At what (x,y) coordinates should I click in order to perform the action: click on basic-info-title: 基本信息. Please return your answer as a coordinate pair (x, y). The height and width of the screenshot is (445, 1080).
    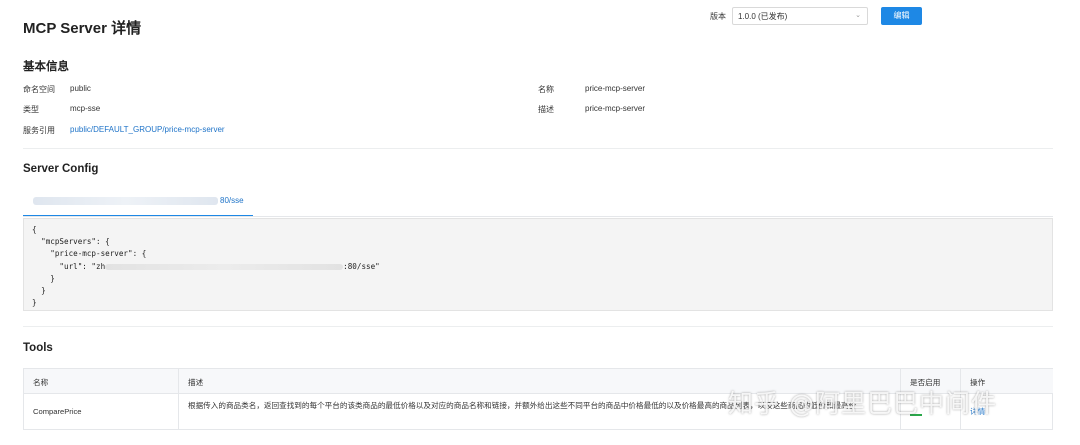
    Looking at the image, I should click on (46, 67).